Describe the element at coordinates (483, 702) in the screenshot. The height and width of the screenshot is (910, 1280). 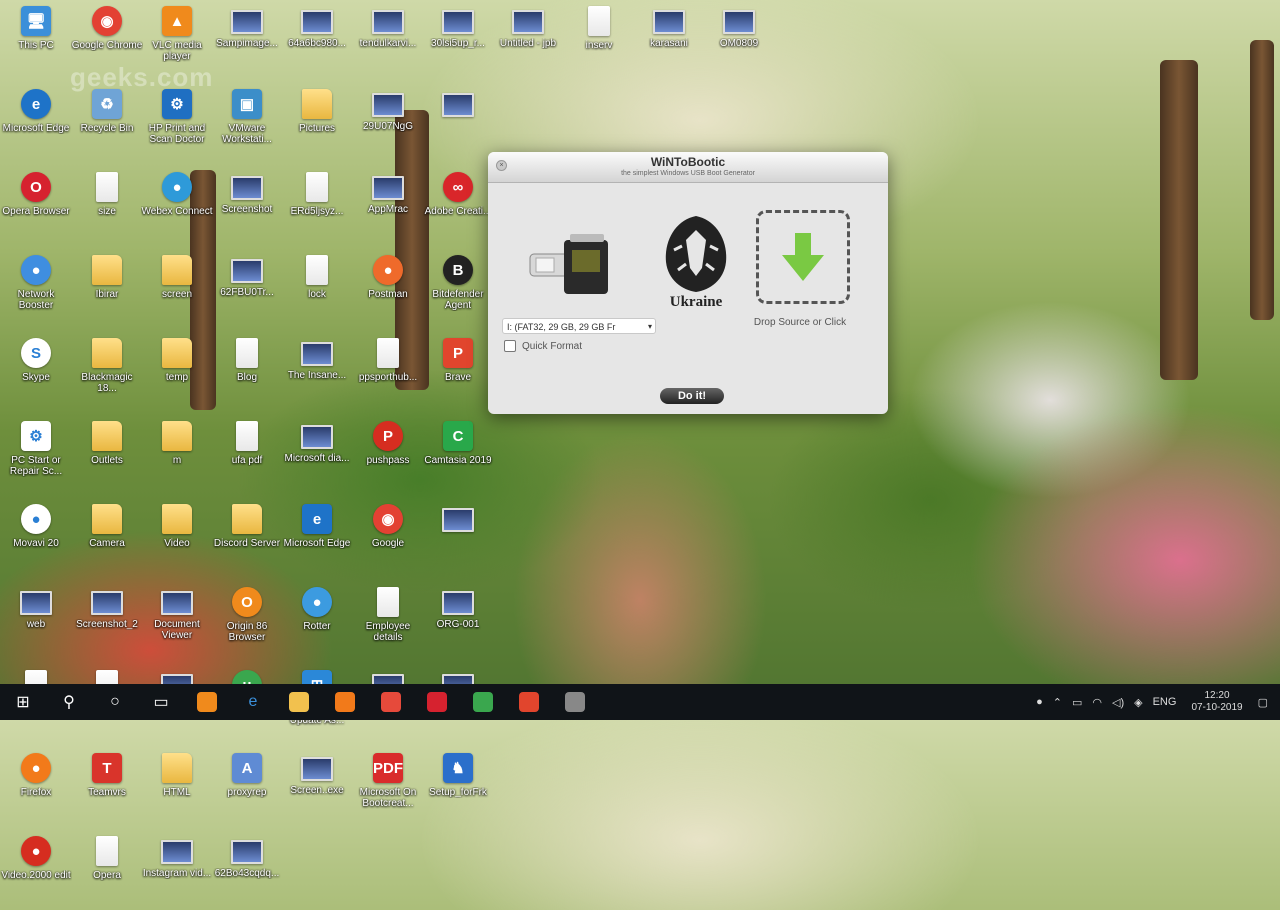
I see `taskbar-camtasia-button` at that location.